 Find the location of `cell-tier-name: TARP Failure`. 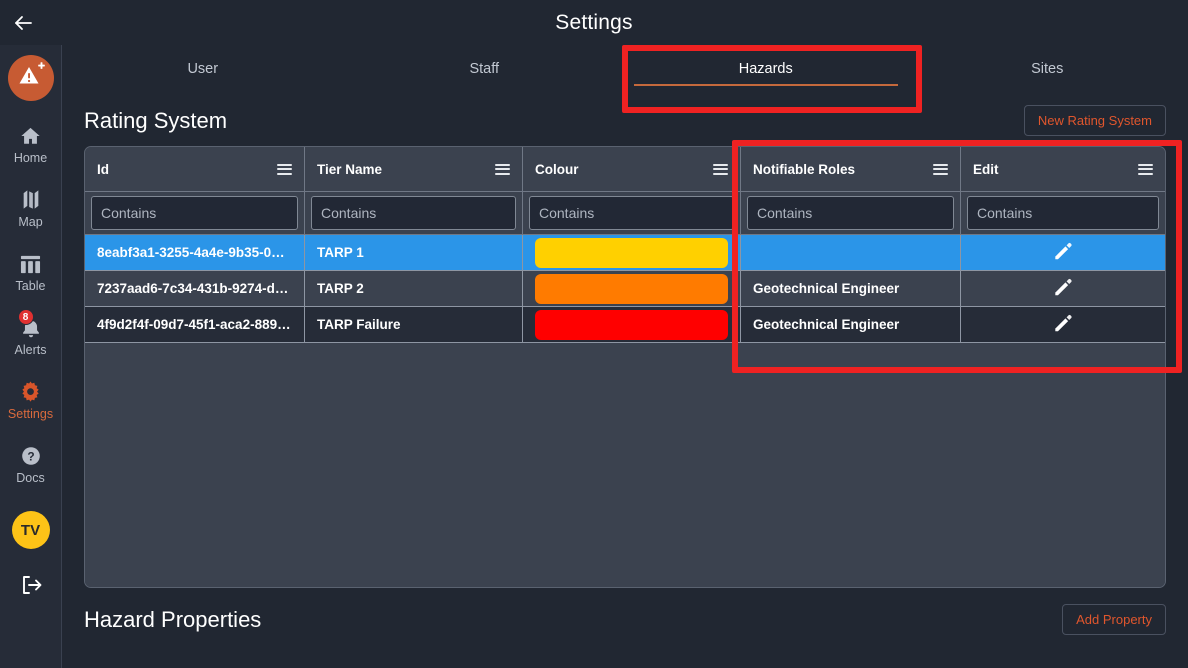

cell-tier-name: TARP Failure is located at coordinates (414, 324).